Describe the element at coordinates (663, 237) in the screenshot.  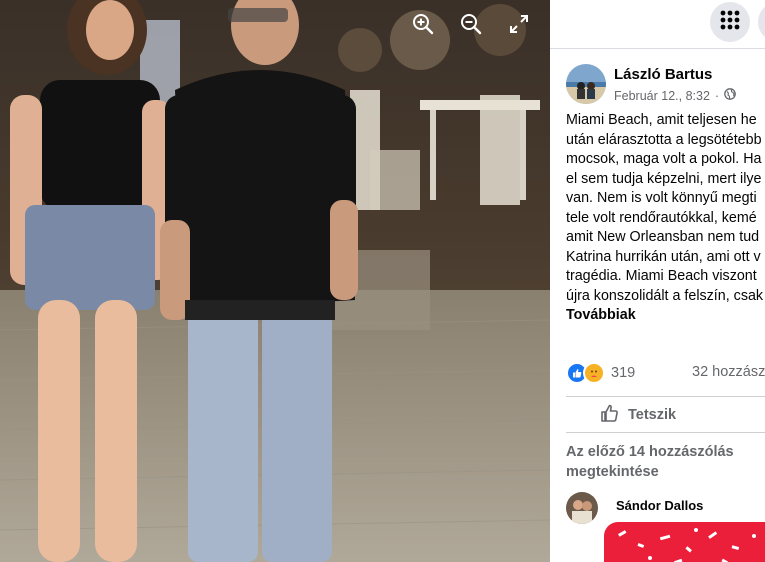
I see `post-text-line: amit New Orleansban nem tud` at that location.